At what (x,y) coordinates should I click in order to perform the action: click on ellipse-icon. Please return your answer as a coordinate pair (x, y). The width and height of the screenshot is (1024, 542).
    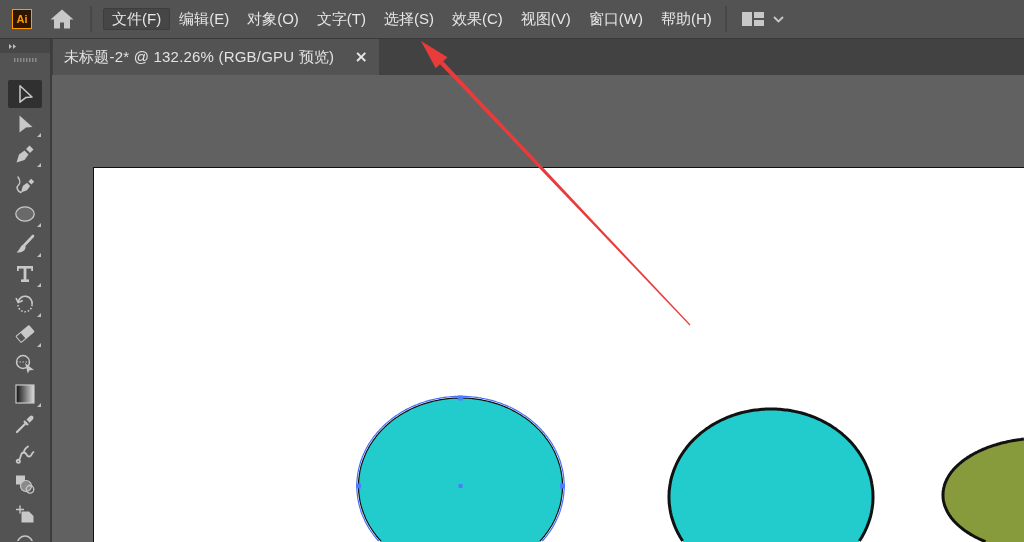
    Looking at the image, I should click on (25, 214).